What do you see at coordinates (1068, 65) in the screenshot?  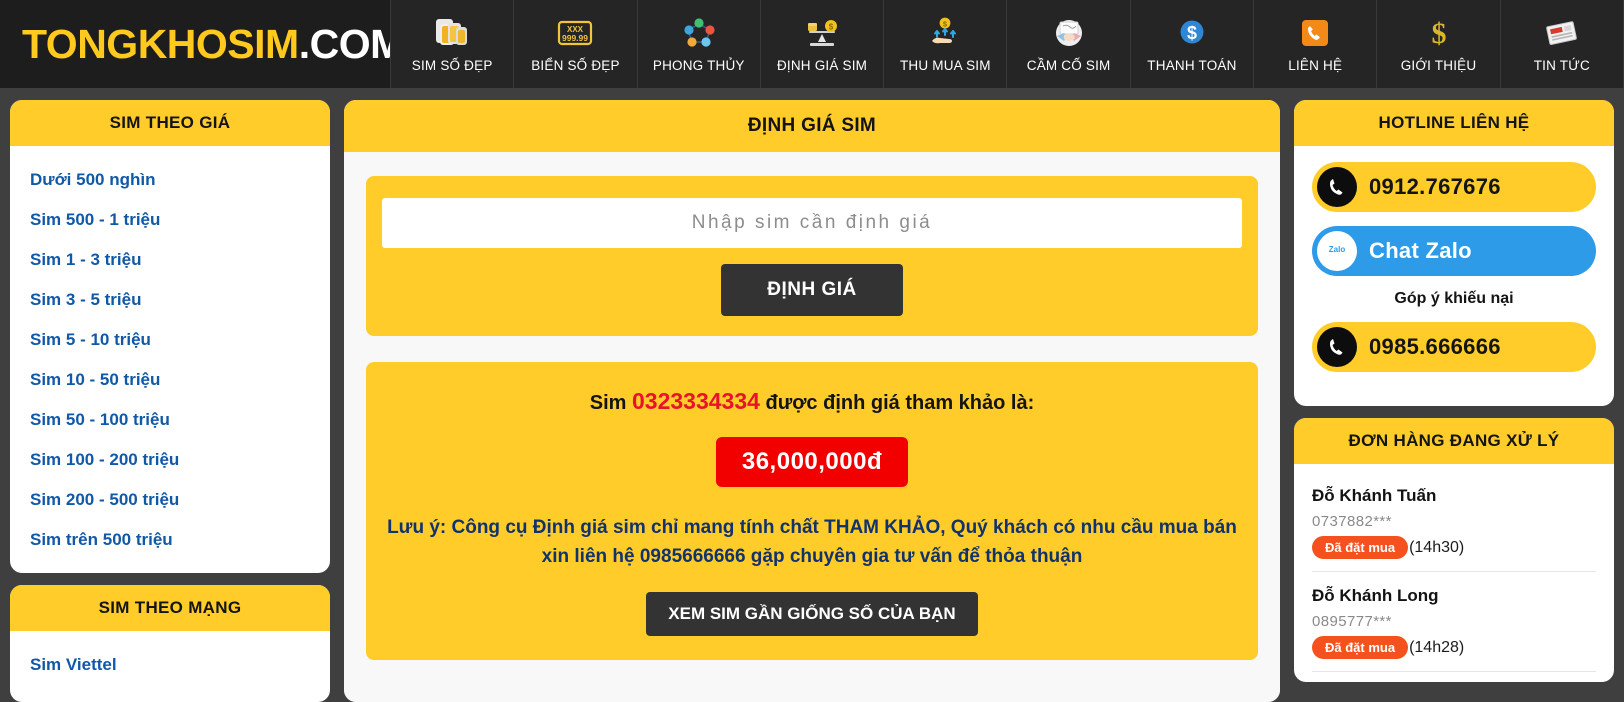 I see `nav-label: CẦM CỐ SIM` at bounding box center [1068, 65].